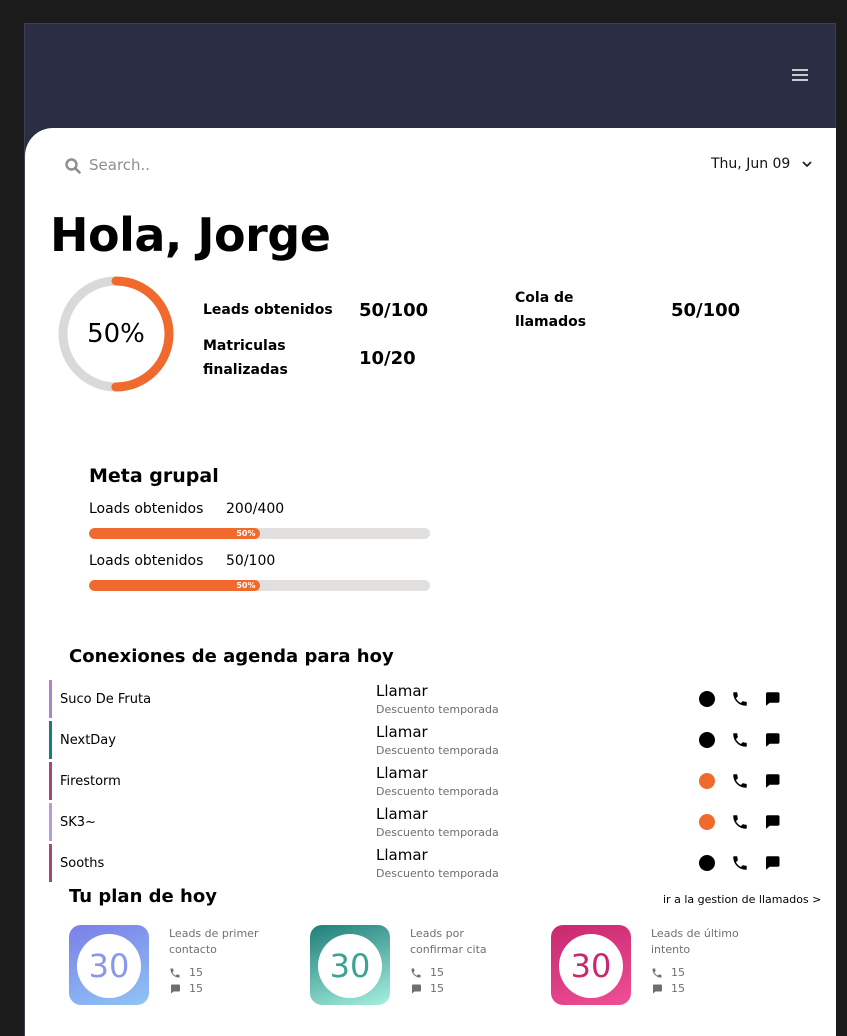 Image resolution: width=847 pixels, height=1036 pixels. I want to click on date-select: Thu, Jun 09, so click(761, 164).